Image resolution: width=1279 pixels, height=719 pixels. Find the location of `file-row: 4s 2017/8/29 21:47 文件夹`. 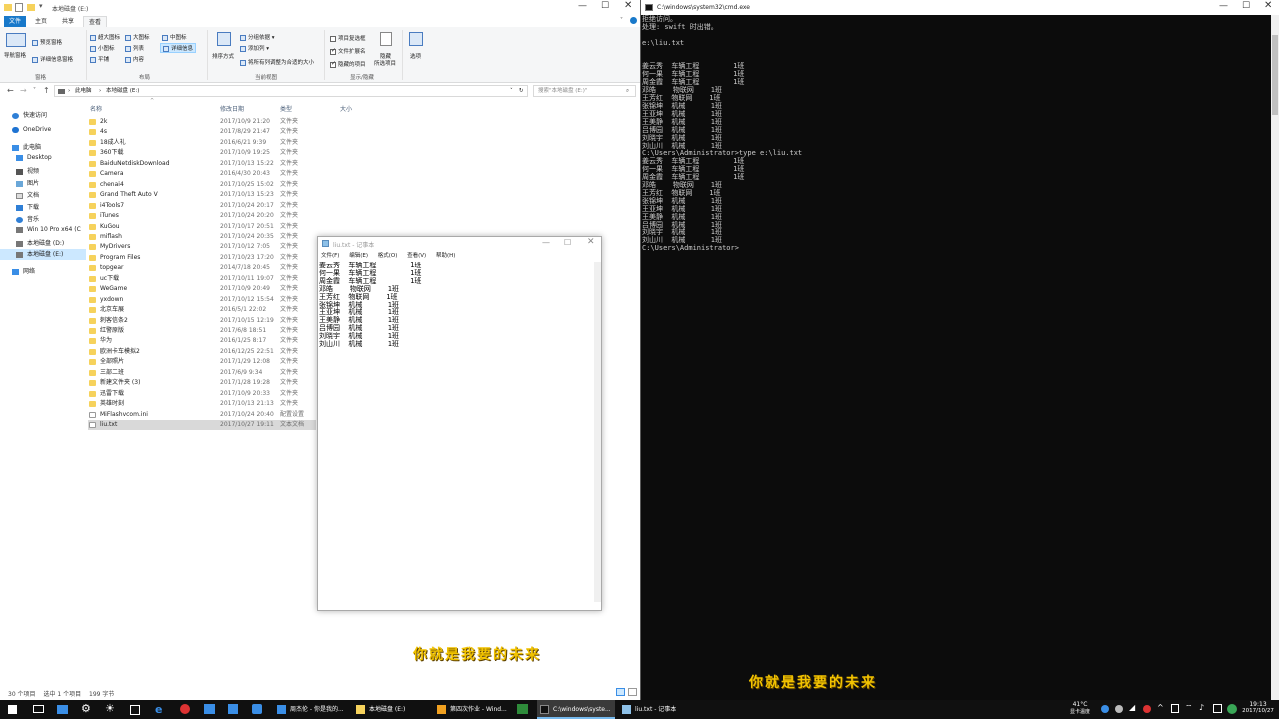

file-row: 4s 2017/8/29 21:47 文件夹 is located at coordinates (202, 132).